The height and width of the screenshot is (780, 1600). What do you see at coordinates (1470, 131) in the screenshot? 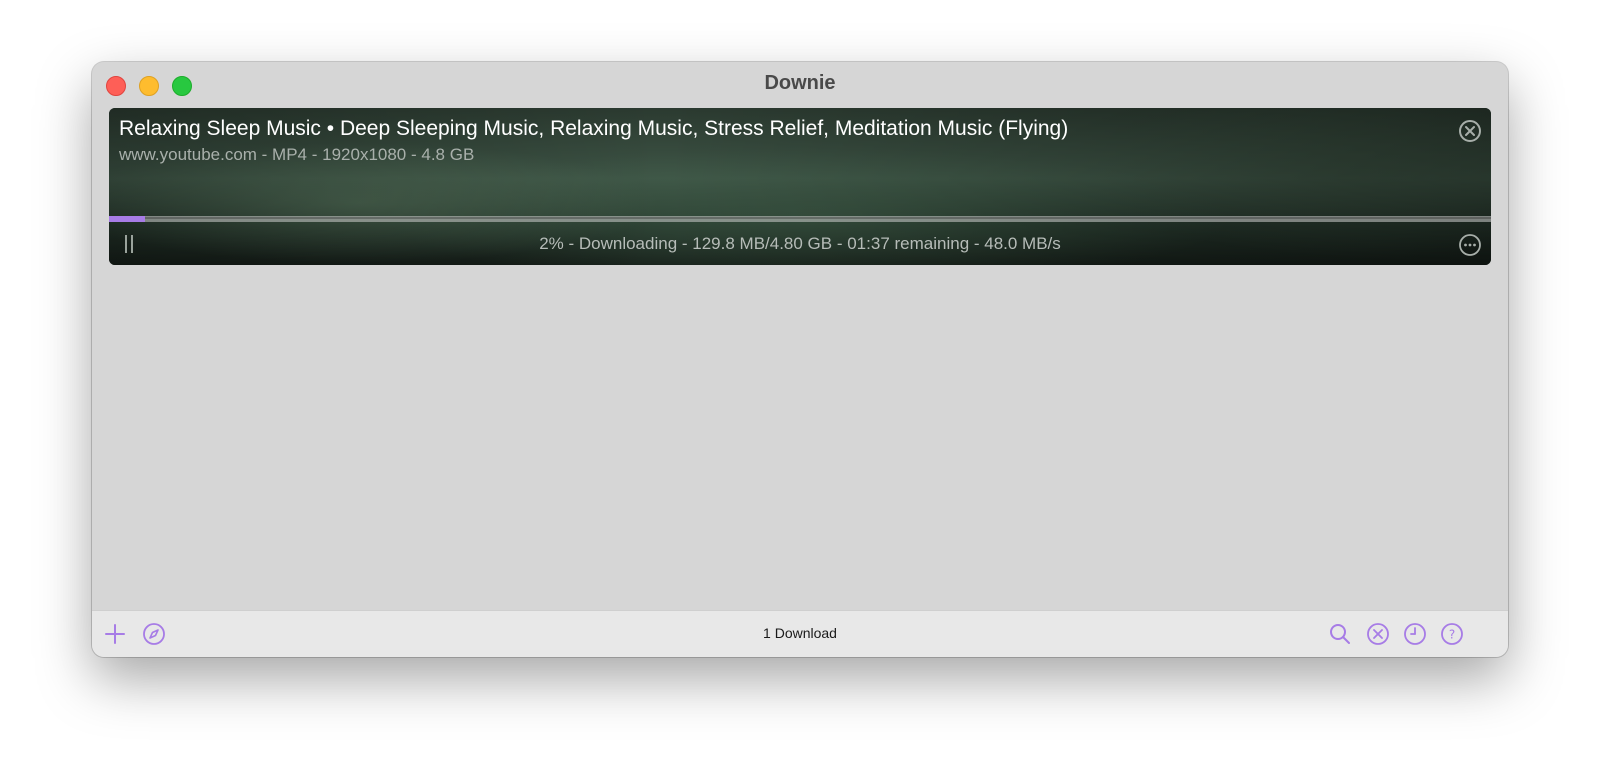
I see `remove-download-icon` at bounding box center [1470, 131].